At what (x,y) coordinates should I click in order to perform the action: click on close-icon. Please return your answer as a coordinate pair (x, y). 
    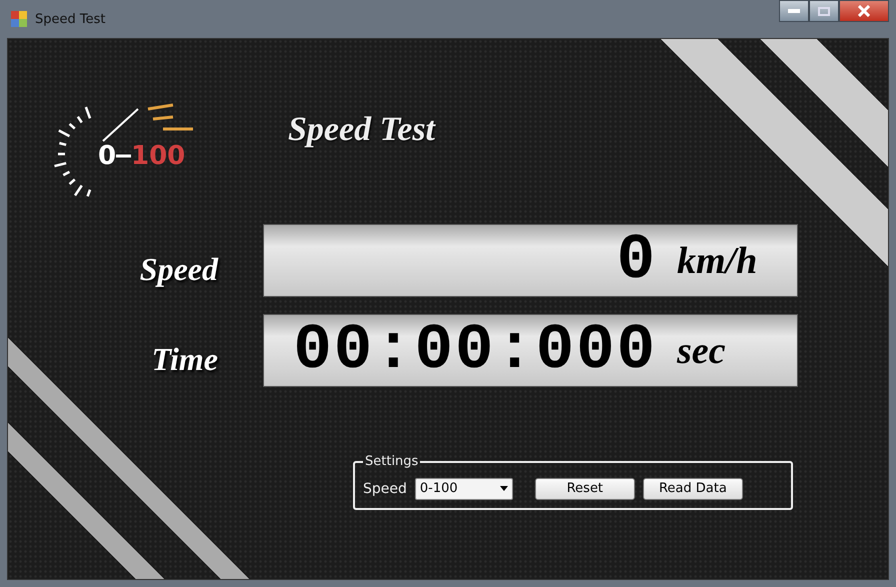
    Looking at the image, I should click on (864, 11).